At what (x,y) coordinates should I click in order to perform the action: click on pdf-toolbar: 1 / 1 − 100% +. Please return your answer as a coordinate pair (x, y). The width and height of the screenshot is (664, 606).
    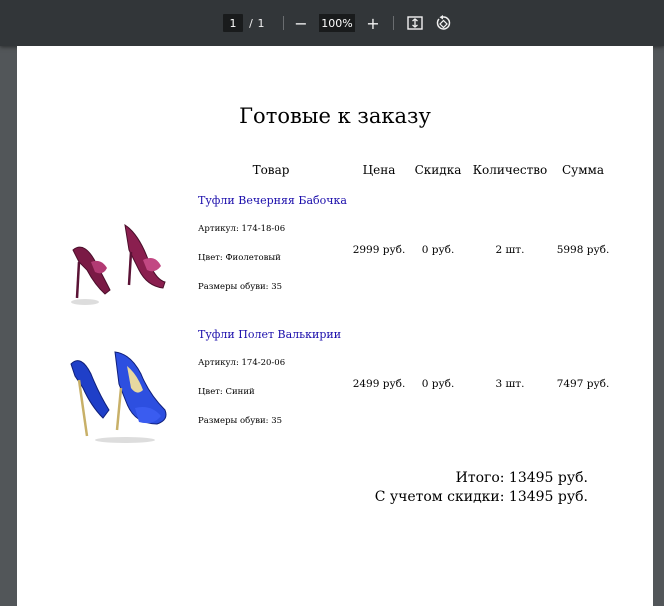
    Looking at the image, I should click on (332, 23).